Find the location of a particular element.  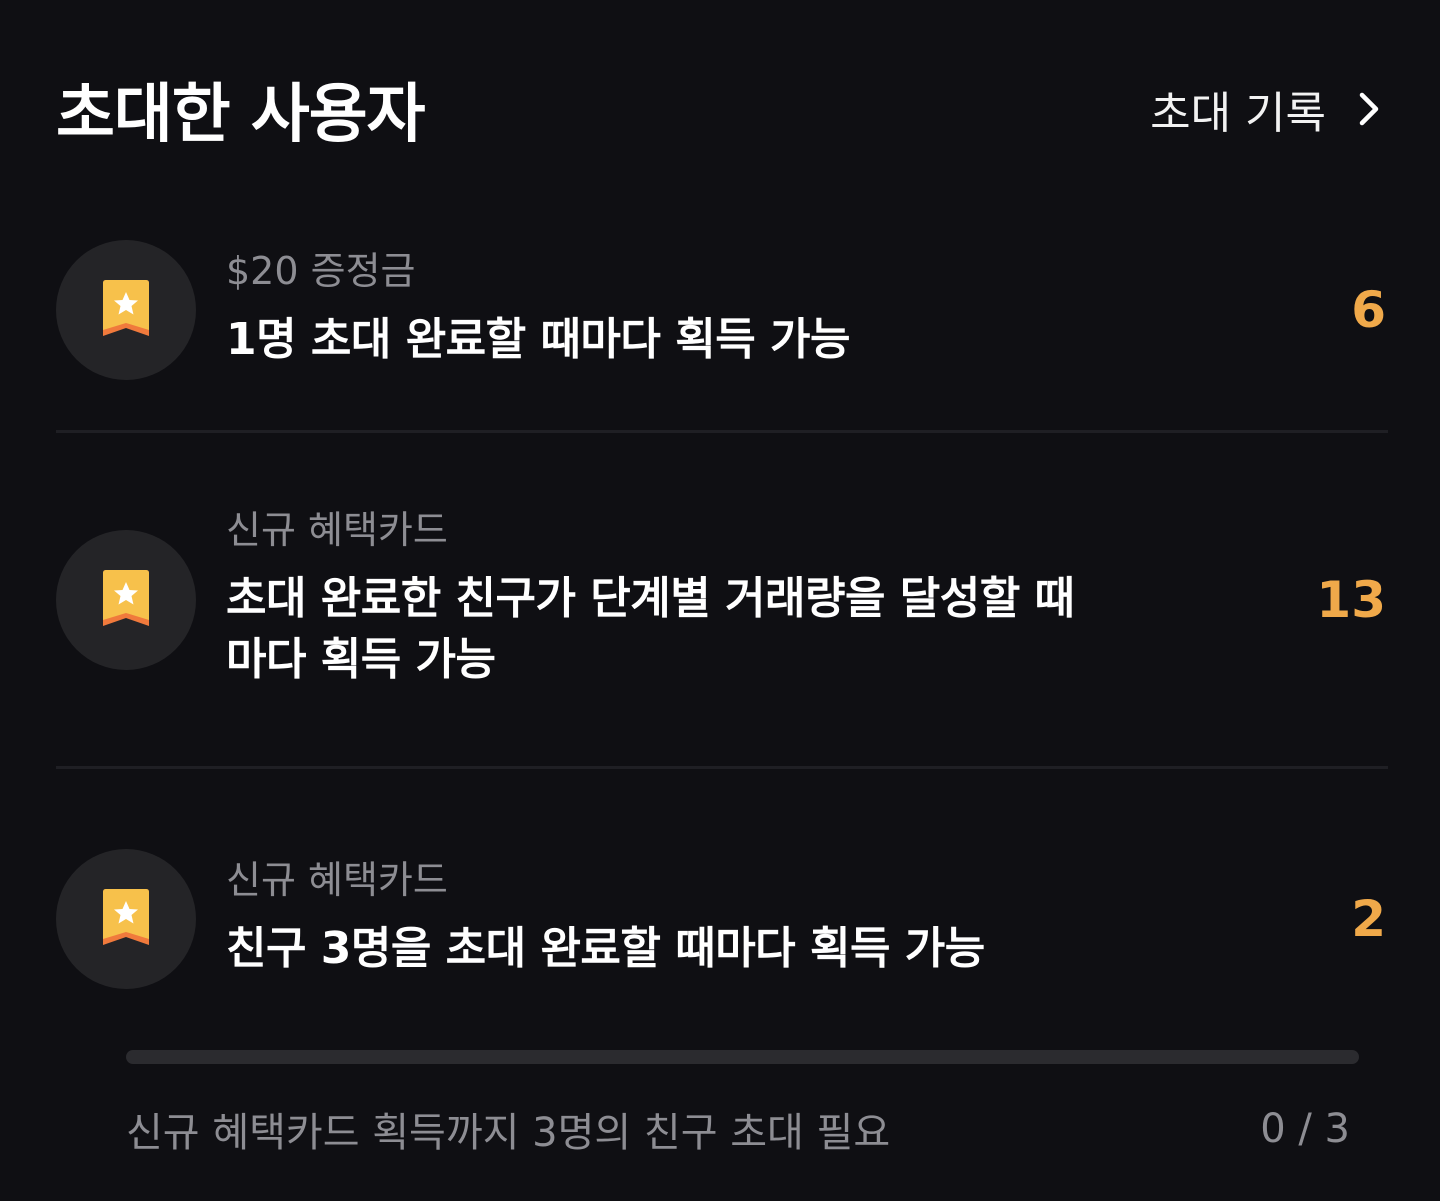

reward-description: 1명 초대 완료할 때마다 획득 가능 is located at coordinates (538, 339).